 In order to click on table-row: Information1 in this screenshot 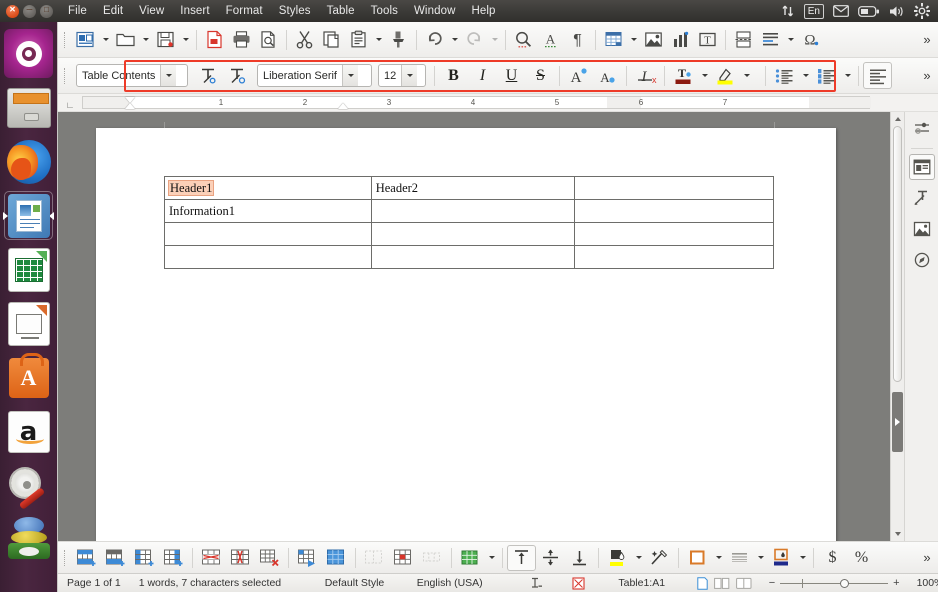, I will do `click(469, 211)`.